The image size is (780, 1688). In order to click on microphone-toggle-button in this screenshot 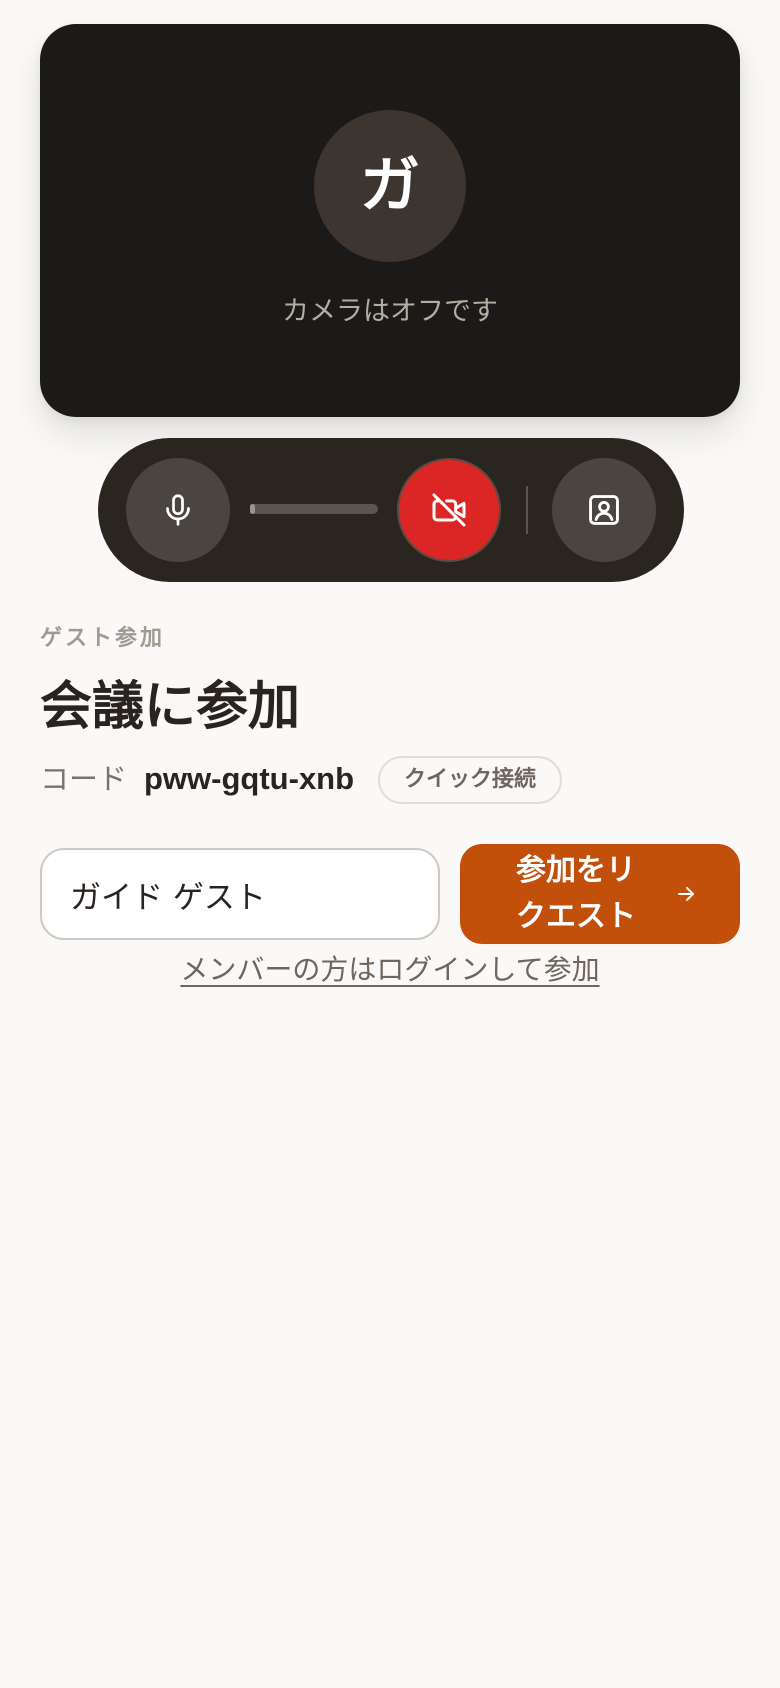, I will do `click(178, 510)`.